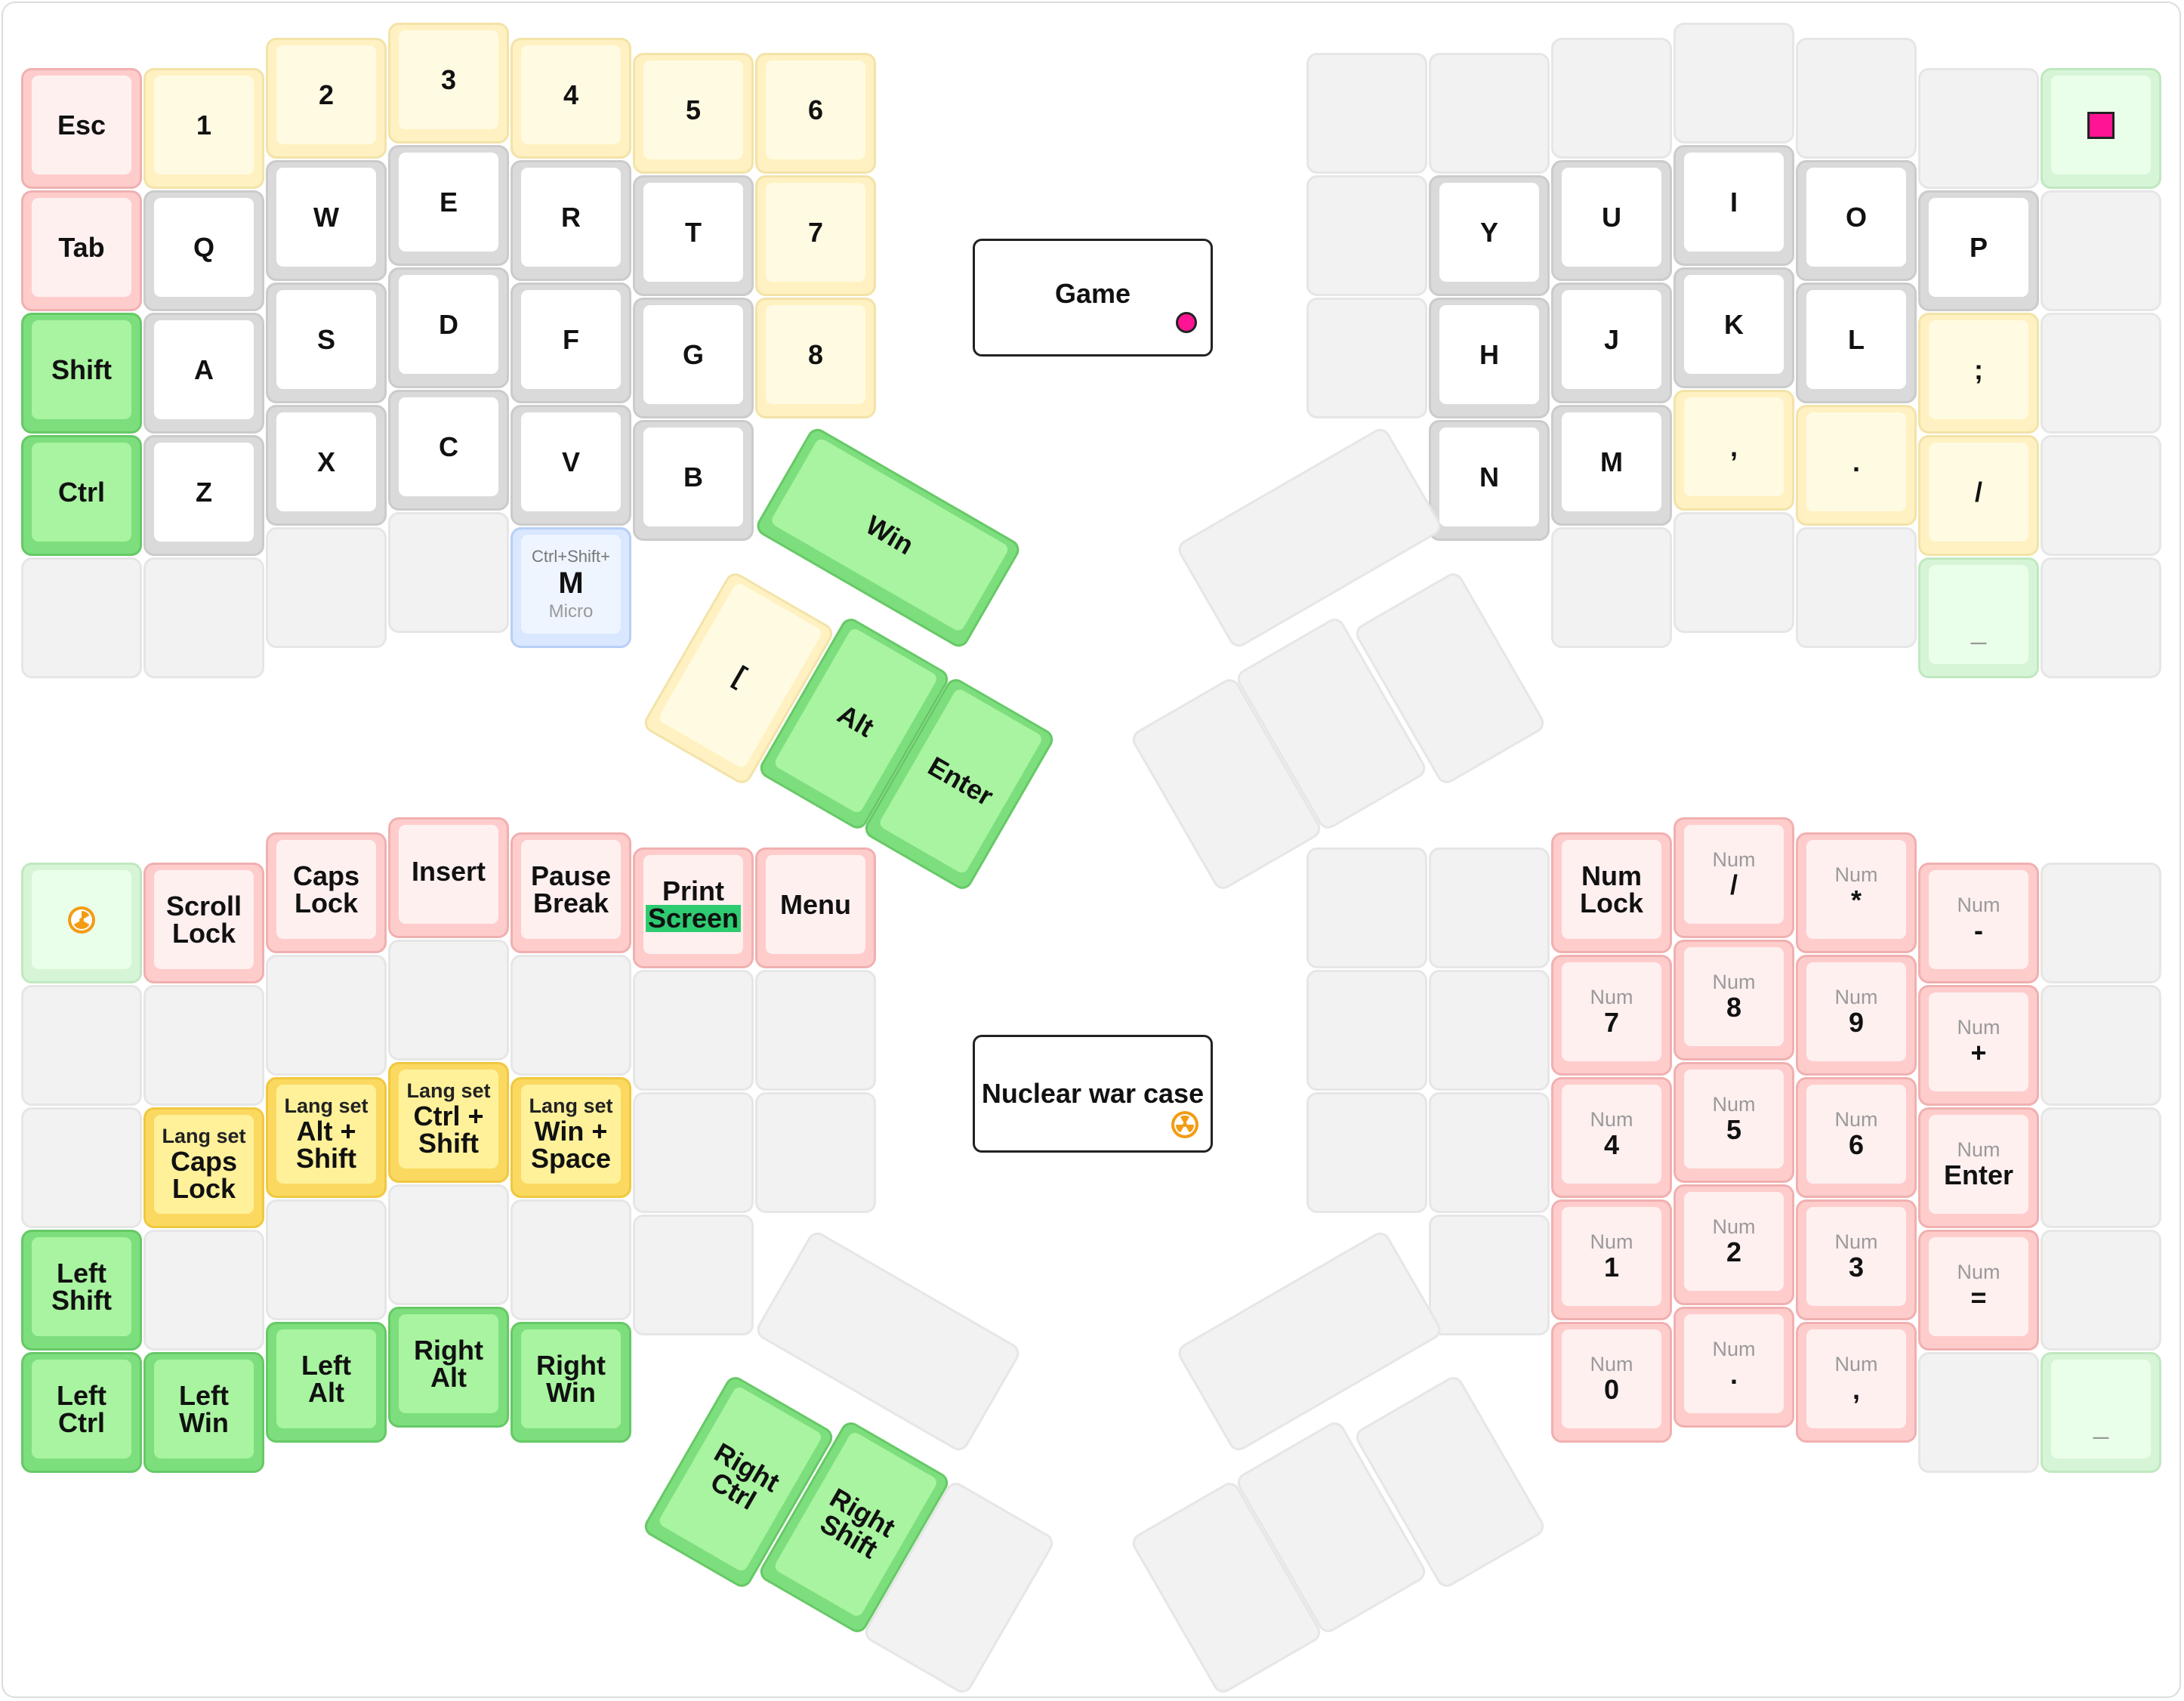 Image resolution: width=2184 pixels, height=1701 pixels. I want to click on key-num-slash-cap: Num /, so click(1734, 874).